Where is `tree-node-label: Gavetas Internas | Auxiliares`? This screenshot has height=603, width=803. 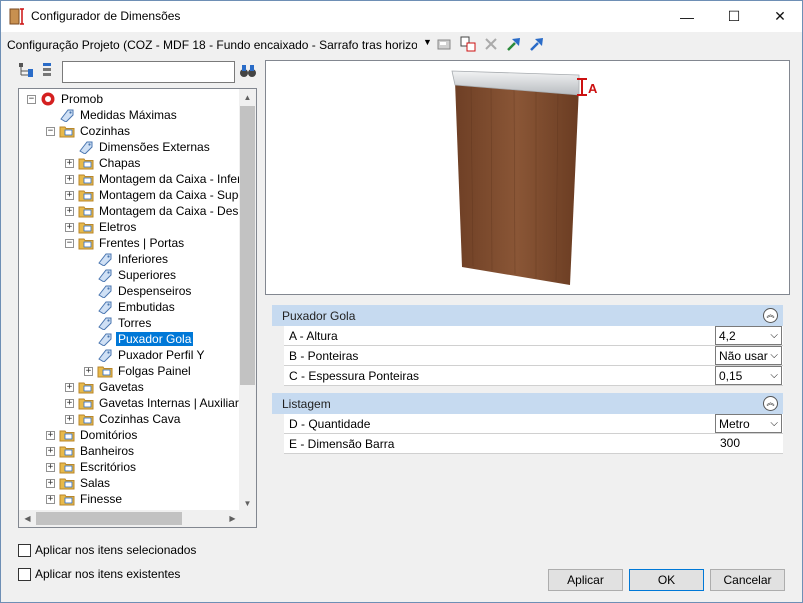
tree-node-label: Gavetas Internas | Auxiliares is located at coordinates (170, 403).